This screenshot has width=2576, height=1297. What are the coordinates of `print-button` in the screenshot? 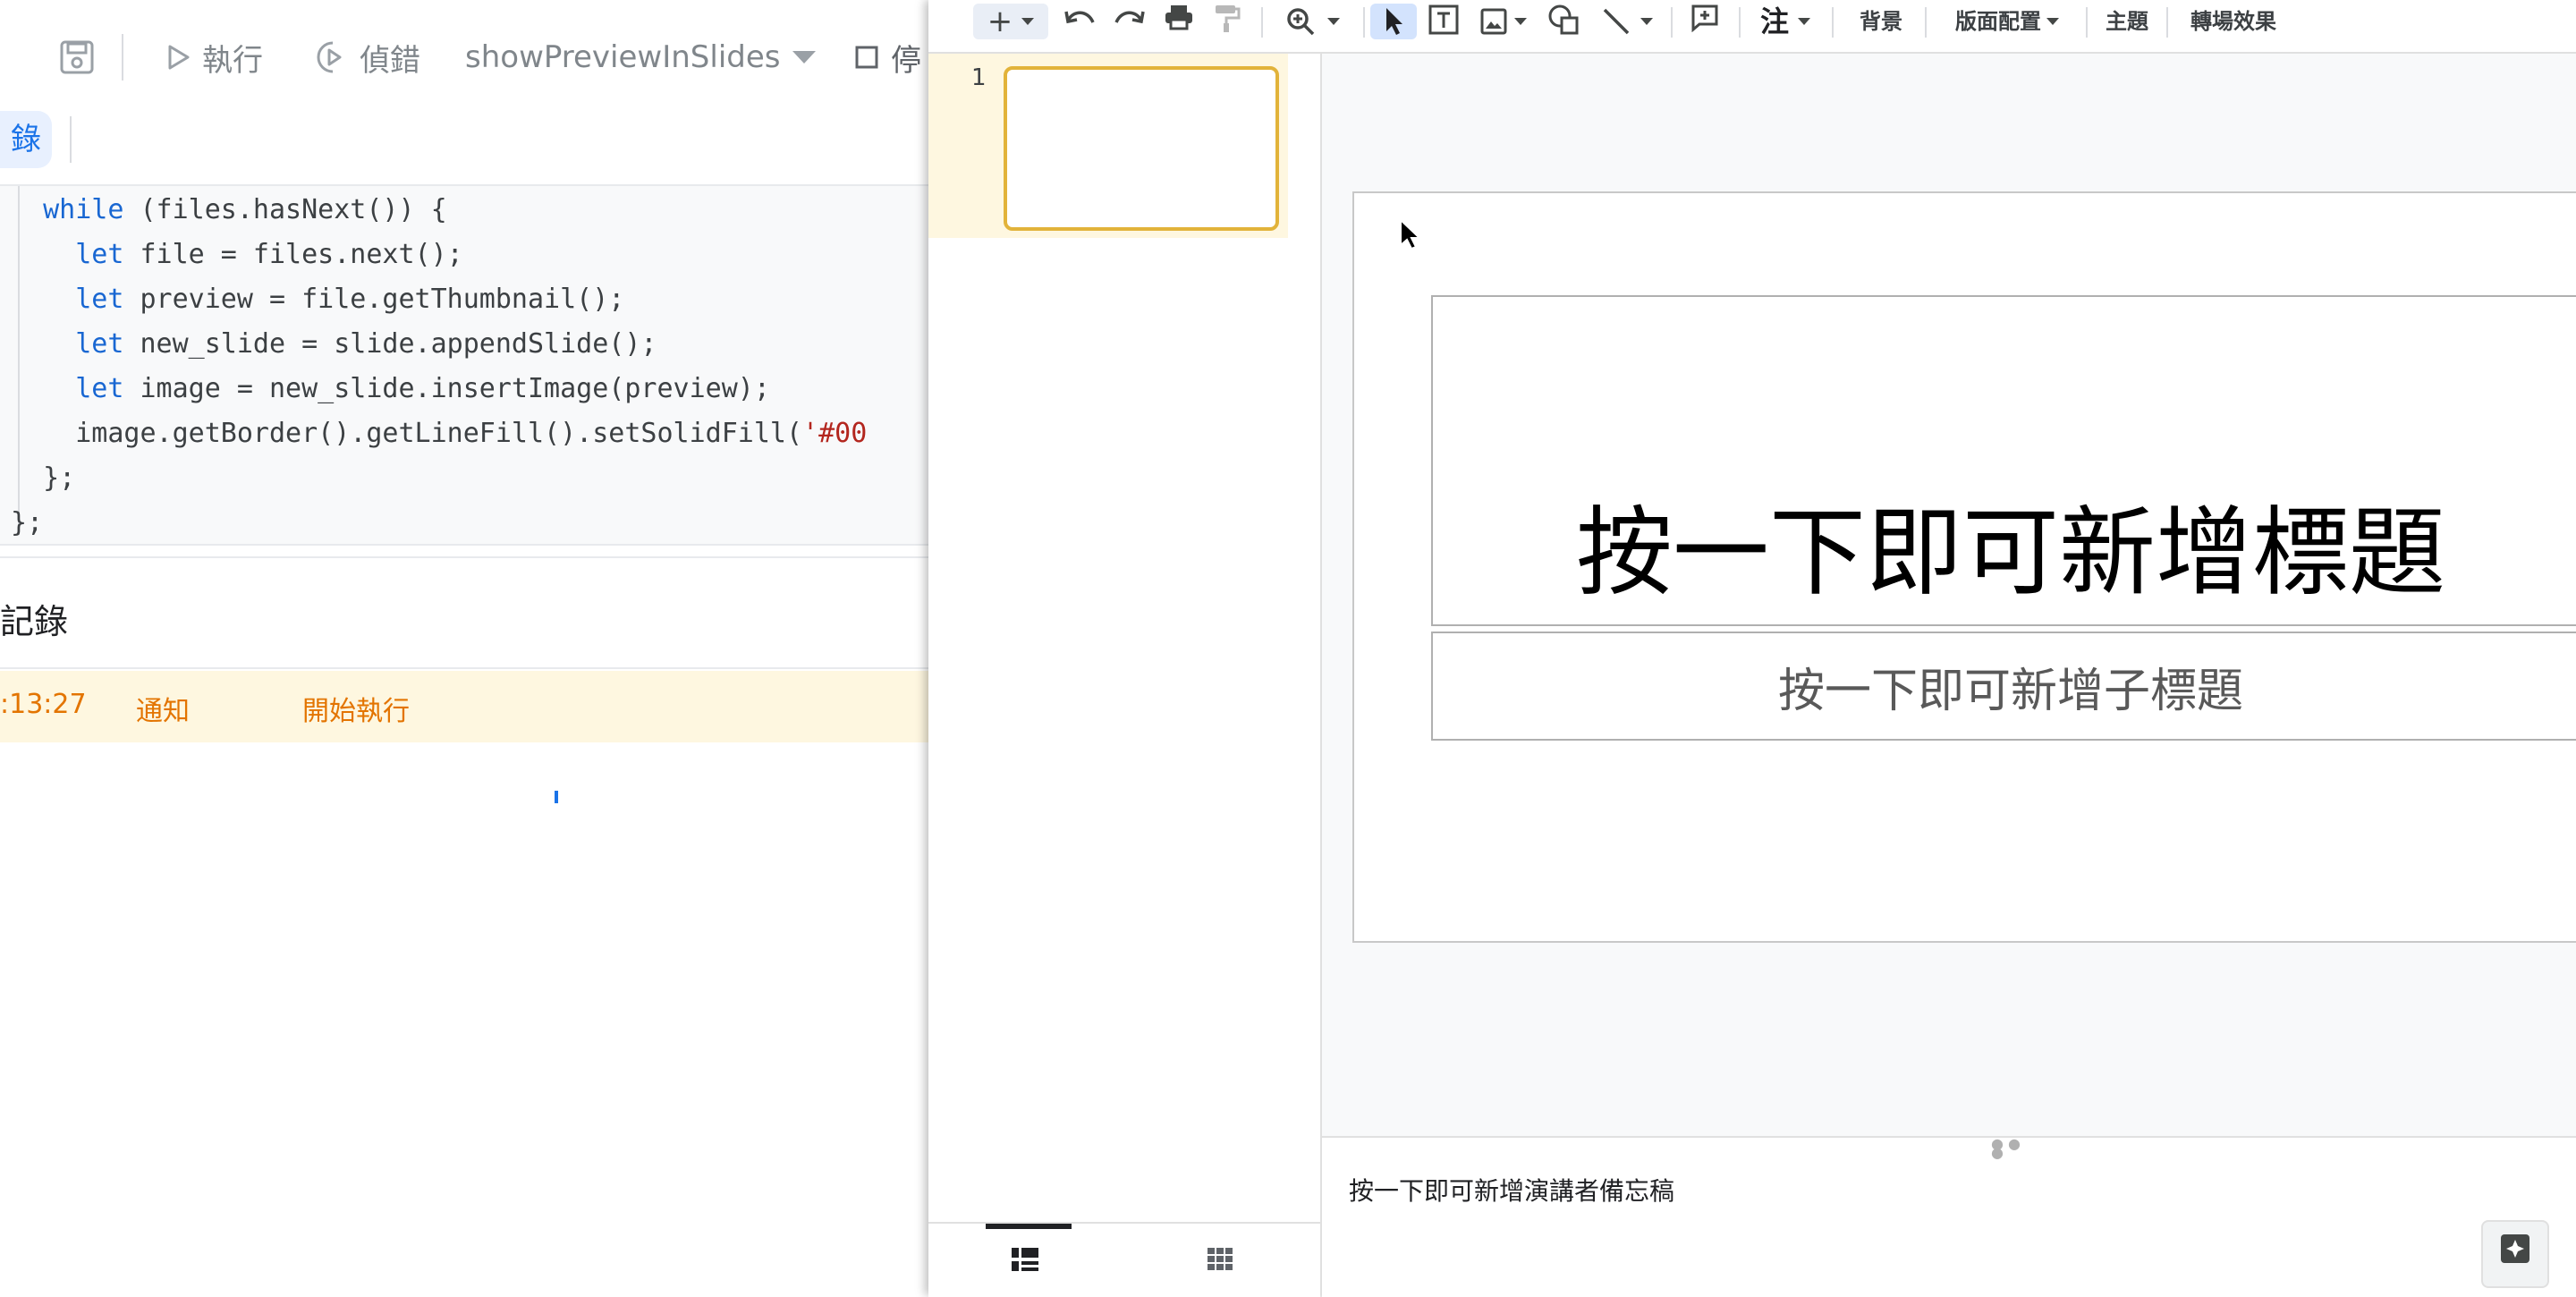 It's located at (1179, 21).